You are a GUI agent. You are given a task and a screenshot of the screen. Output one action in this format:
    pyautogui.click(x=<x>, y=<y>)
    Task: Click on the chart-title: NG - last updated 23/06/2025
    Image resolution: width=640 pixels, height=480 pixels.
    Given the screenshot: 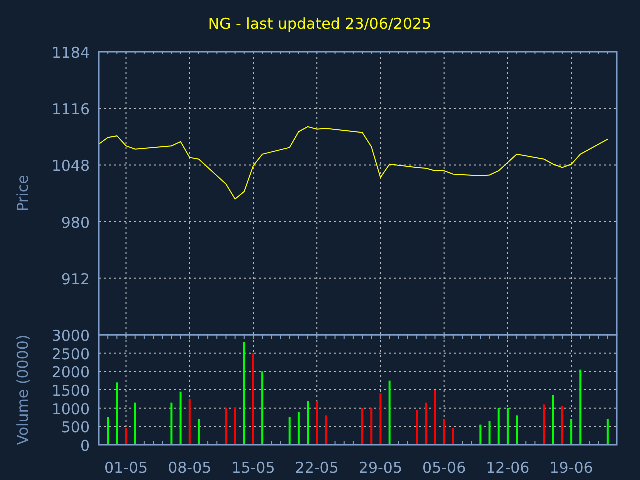 What is the action you would take?
    pyautogui.click(x=320, y=24)
    